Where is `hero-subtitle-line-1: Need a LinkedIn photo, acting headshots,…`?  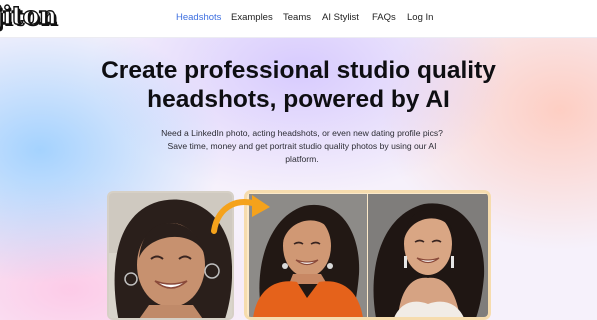
hero-subtitle-line-1: Need a LinkedIn photo, acting headshots,… is located at coordinates (302, 133).